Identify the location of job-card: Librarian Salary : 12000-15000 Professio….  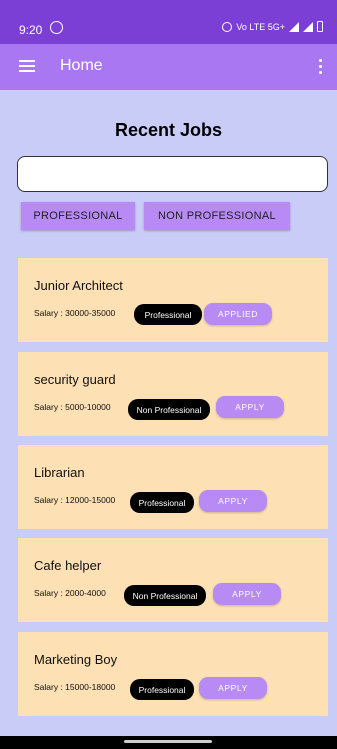
(173, 487).